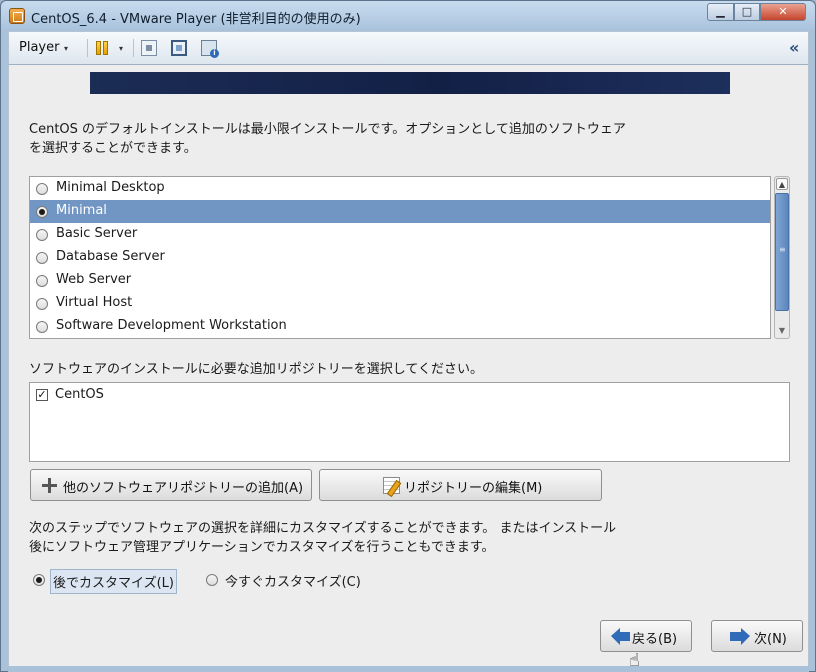 Image resolution: width=816 pixels, height=672 pixels. I want to click on list-item-label: Minimal Desktop, so click(110, 187).